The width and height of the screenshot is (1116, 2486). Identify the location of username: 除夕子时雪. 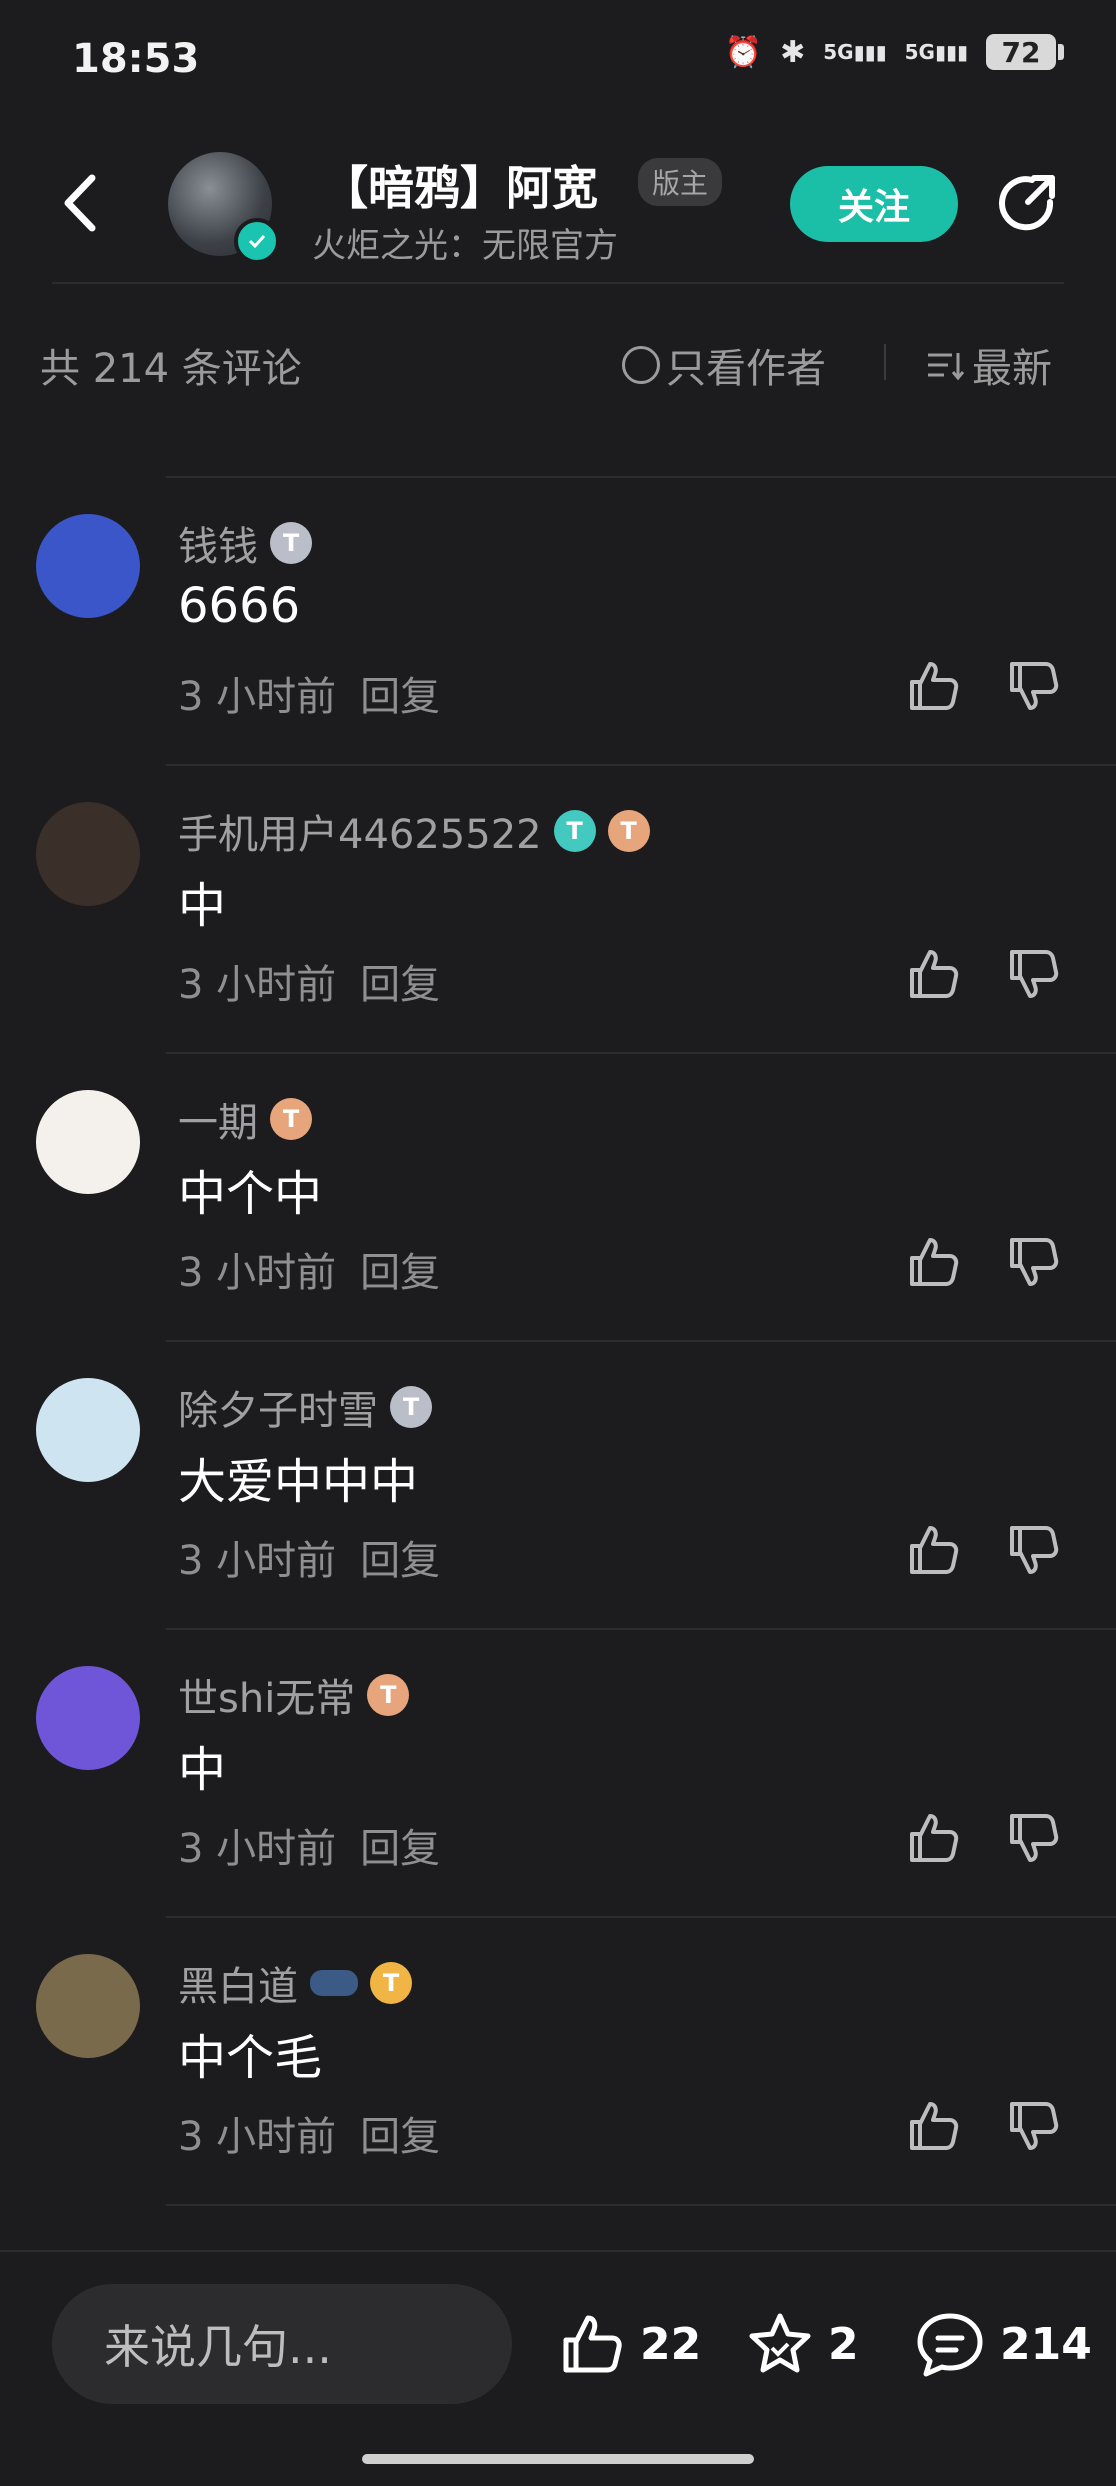
(278, 1411).